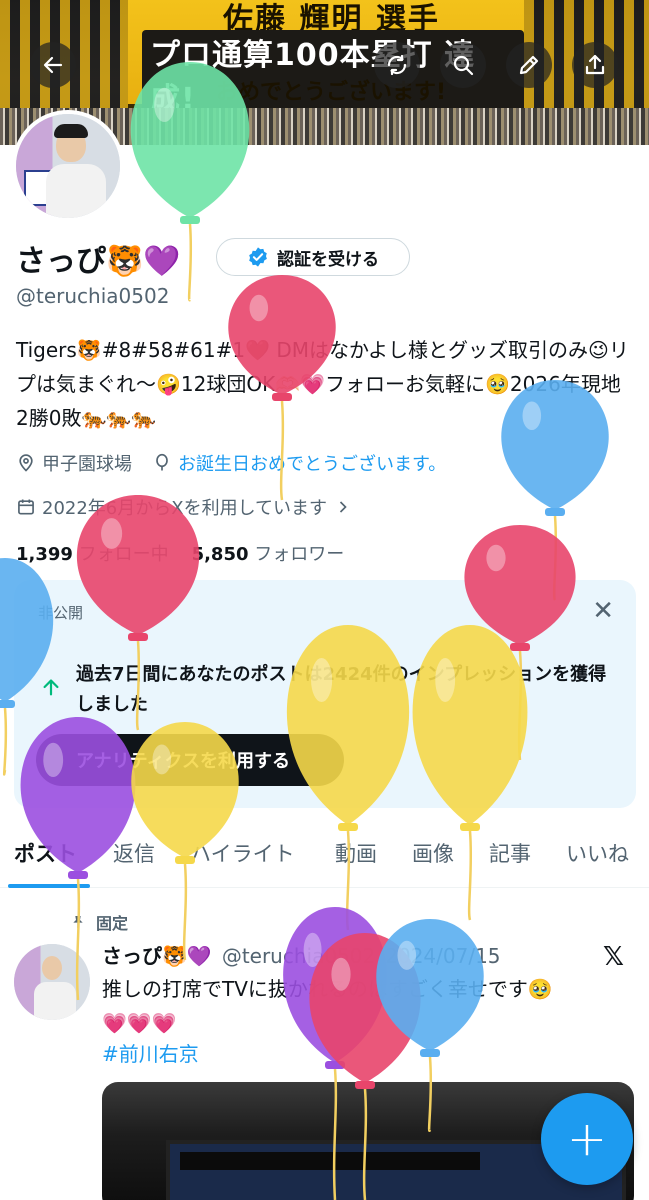  What do you see at coordinates (613, 957) in the screenshot?
I see `x-logo-icon: 𝕏` at bounding box center [613, 957].